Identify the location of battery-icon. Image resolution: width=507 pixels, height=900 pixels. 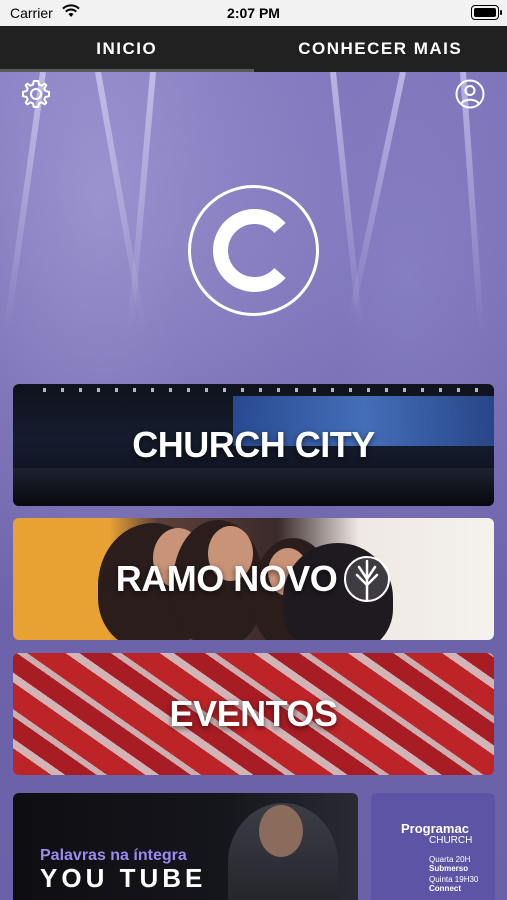
(486, 12).